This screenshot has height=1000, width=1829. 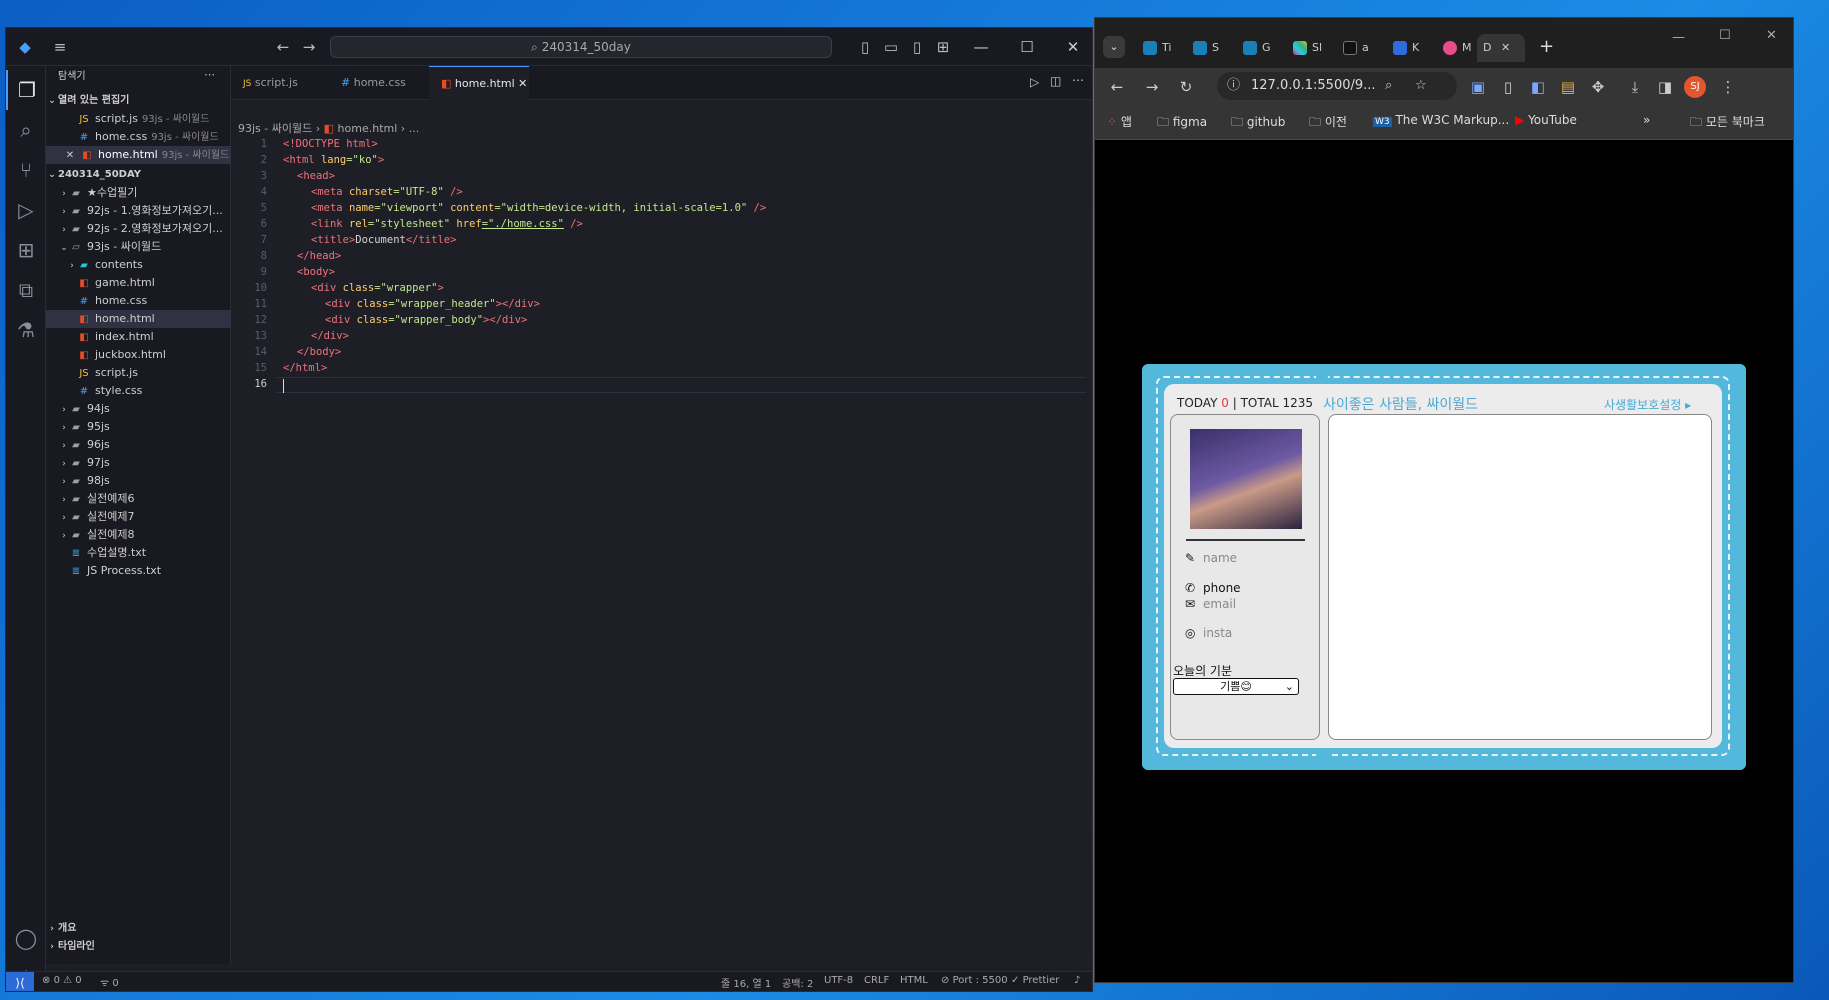 I want to click on tab-home-html: ◧ home.html ✕, so click(x=479, y=83).